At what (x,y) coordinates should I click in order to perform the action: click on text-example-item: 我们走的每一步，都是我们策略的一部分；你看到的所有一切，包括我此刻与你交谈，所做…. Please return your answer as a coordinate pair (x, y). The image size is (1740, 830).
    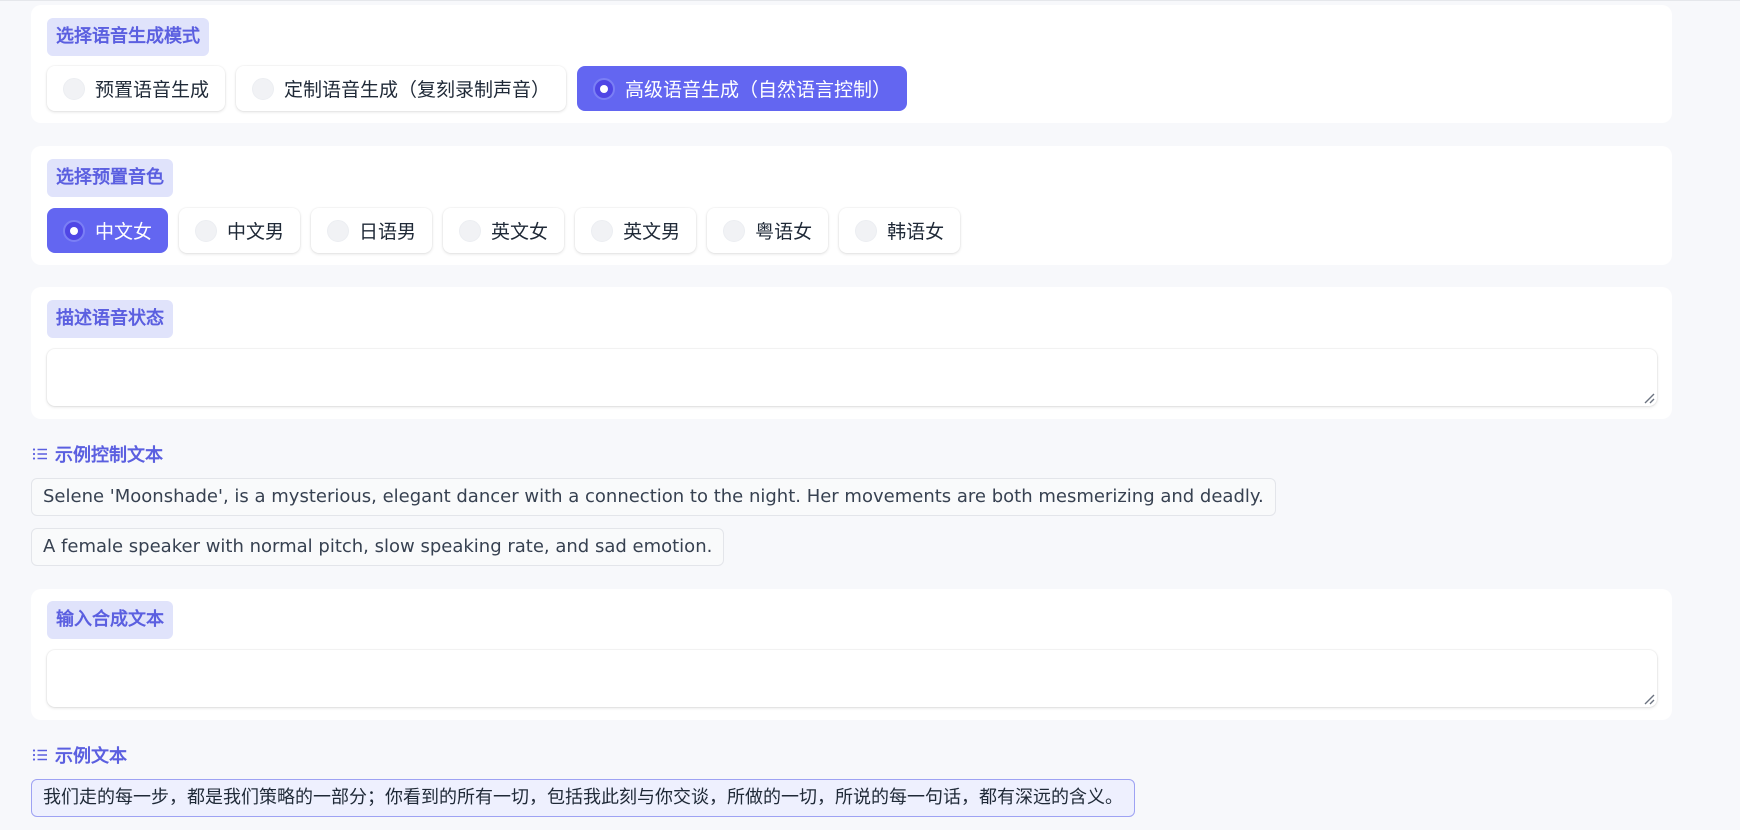
    Looking at the image, I should click on (583, 798).